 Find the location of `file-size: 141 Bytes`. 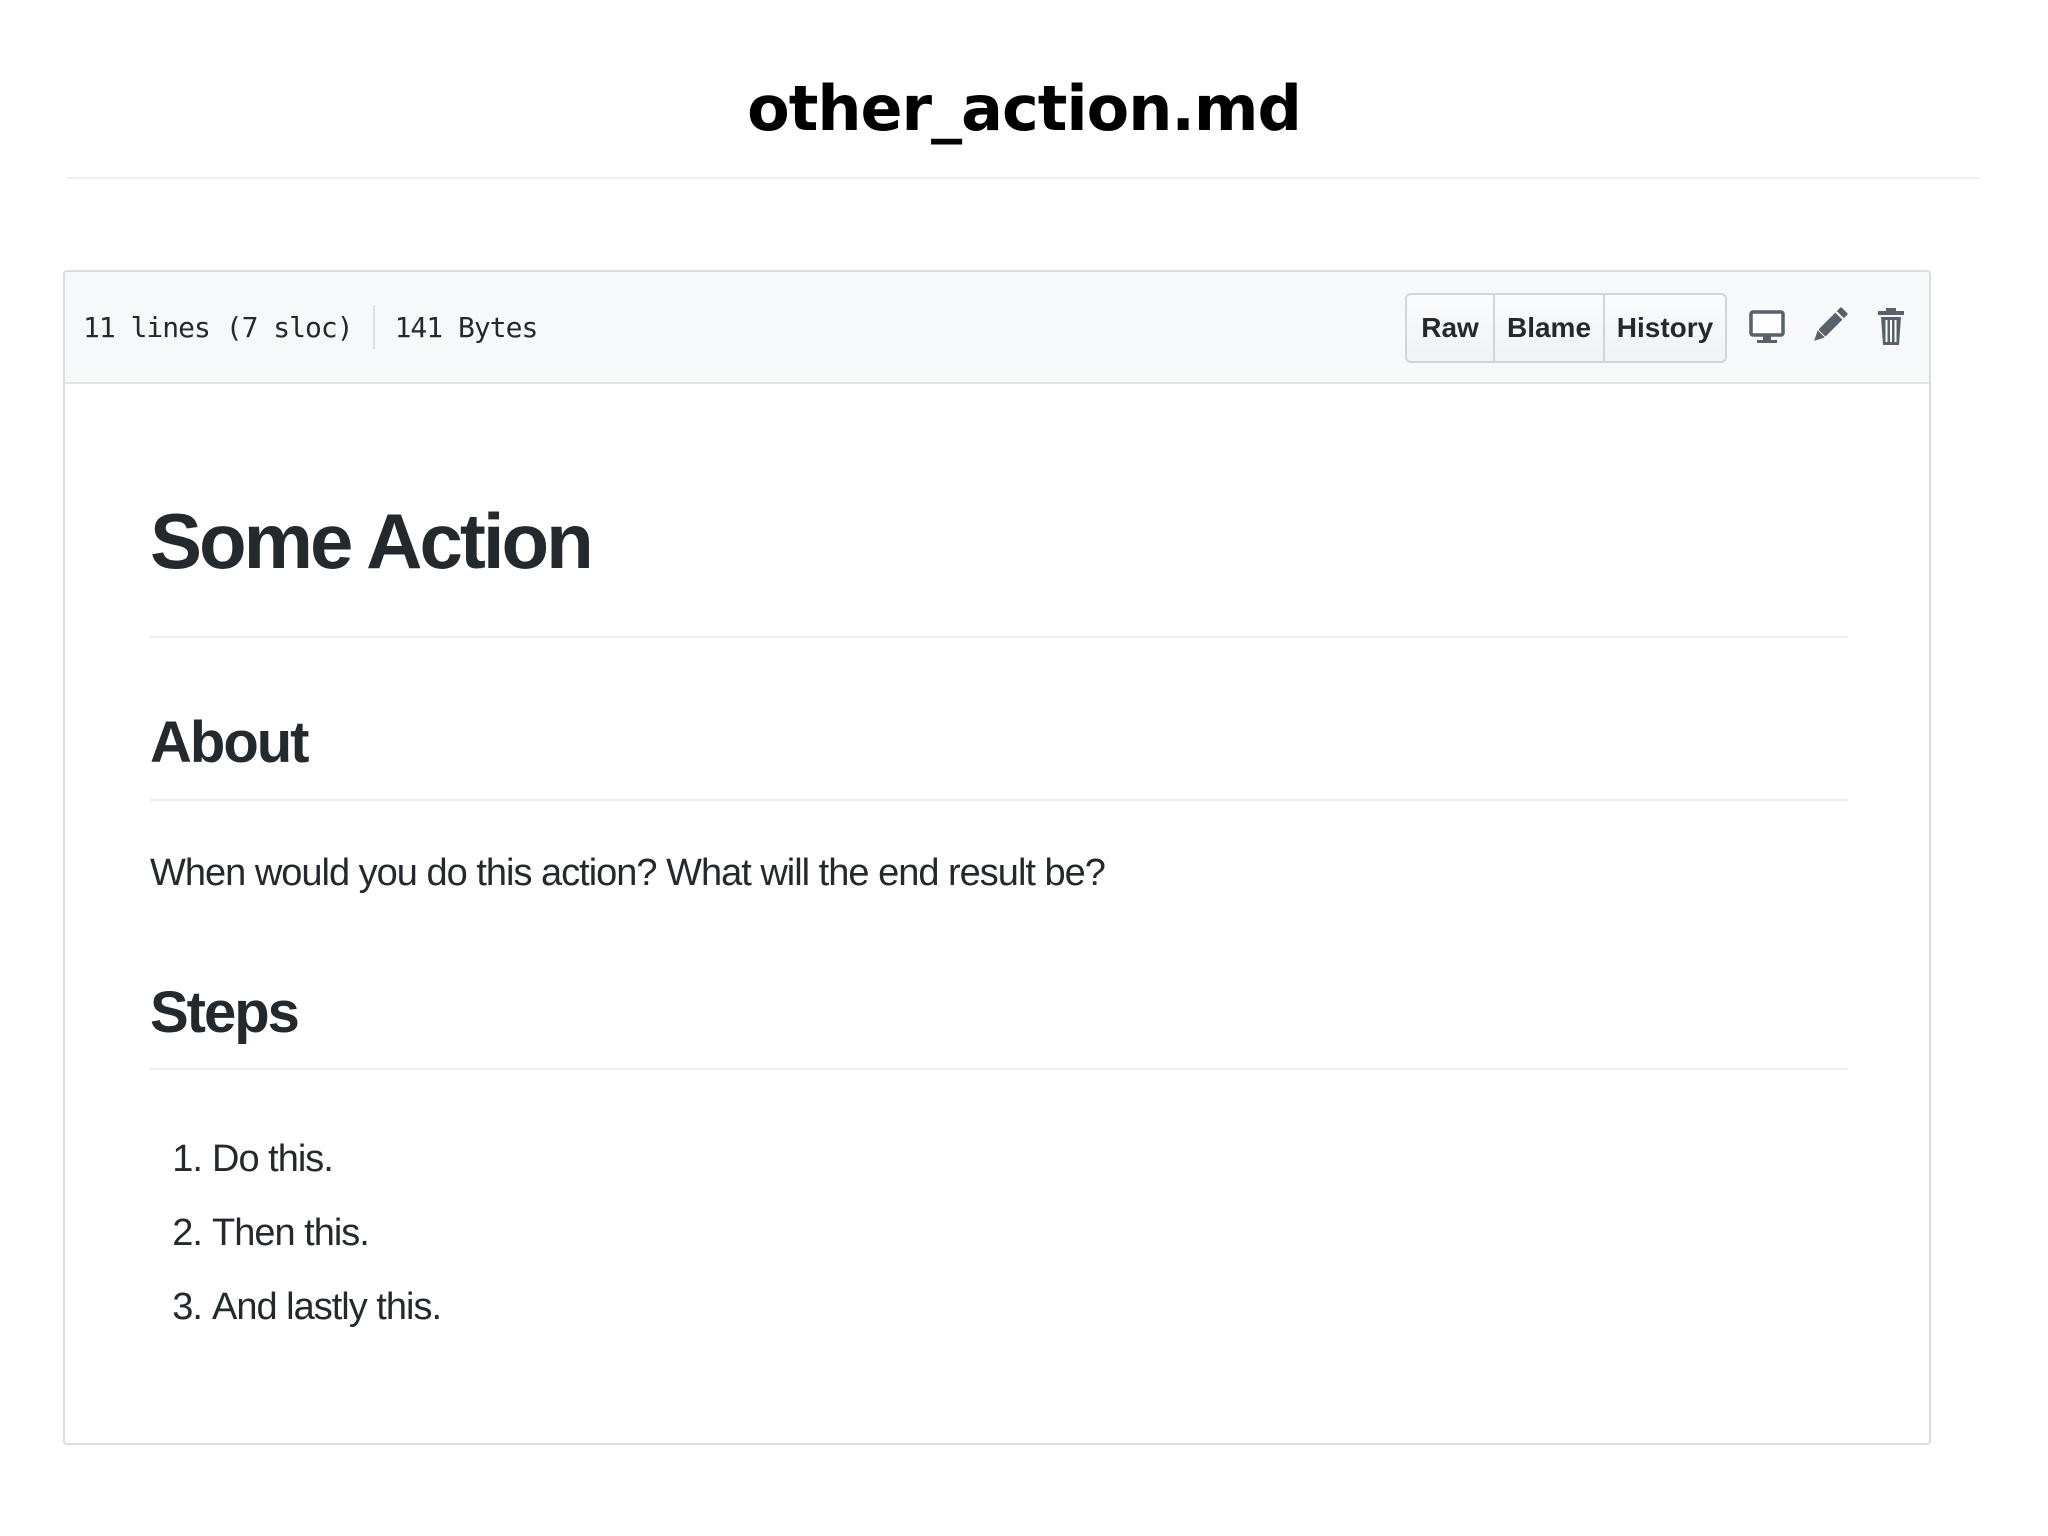

file-size: 141 Bytes is located at coordinates (466, 327).